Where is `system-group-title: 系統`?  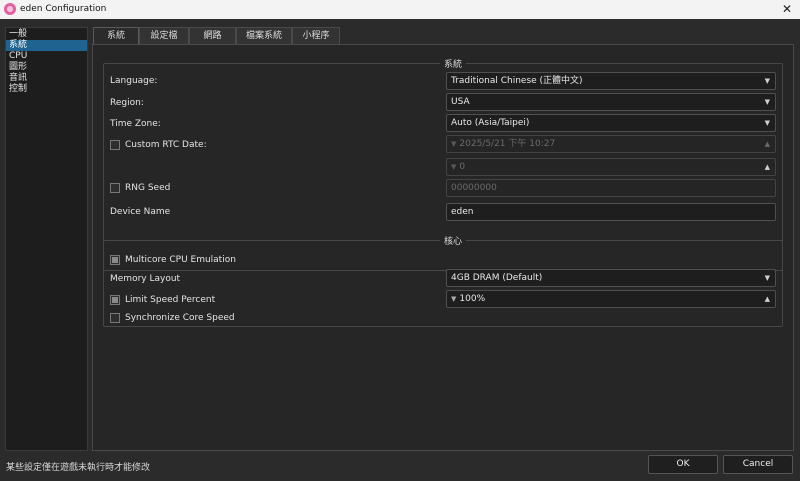 system-group-title: 系統 is located at coordinates (453, 63).